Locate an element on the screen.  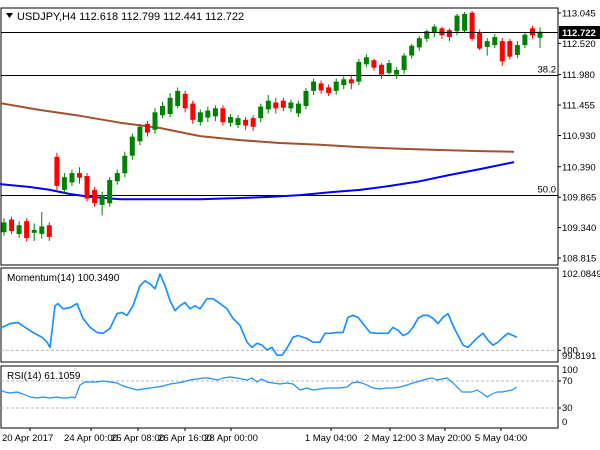
time-tick-label: 5 May 04:00 is located at coordinates (501, 438).